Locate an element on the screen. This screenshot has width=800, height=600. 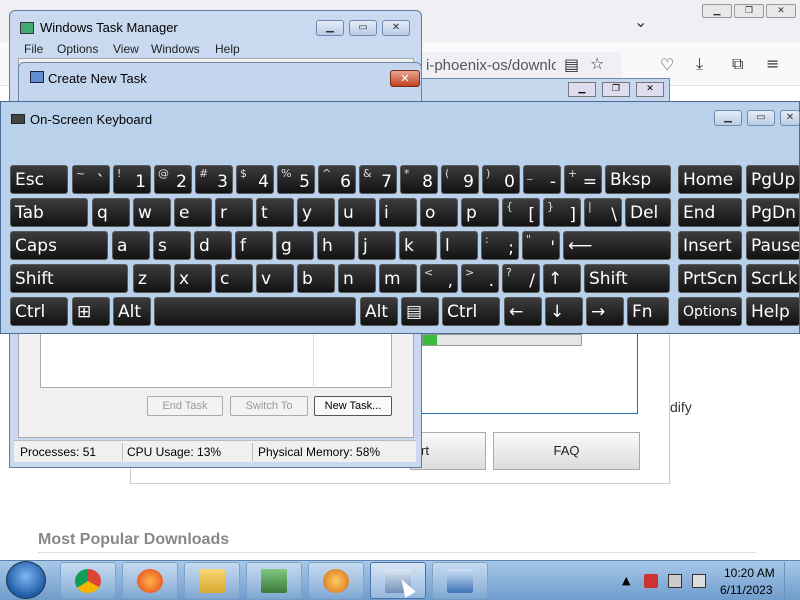
s-key: s is located at coordinates (172, 245).